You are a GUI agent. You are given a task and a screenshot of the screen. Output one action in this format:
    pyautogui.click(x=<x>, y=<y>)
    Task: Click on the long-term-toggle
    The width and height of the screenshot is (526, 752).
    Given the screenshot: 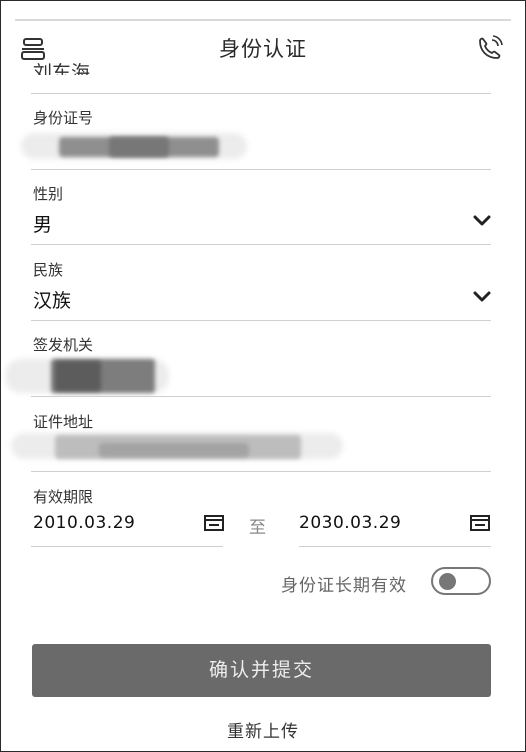 What is the action you would take?
    pyautogui.click(x=461, y=581)
    